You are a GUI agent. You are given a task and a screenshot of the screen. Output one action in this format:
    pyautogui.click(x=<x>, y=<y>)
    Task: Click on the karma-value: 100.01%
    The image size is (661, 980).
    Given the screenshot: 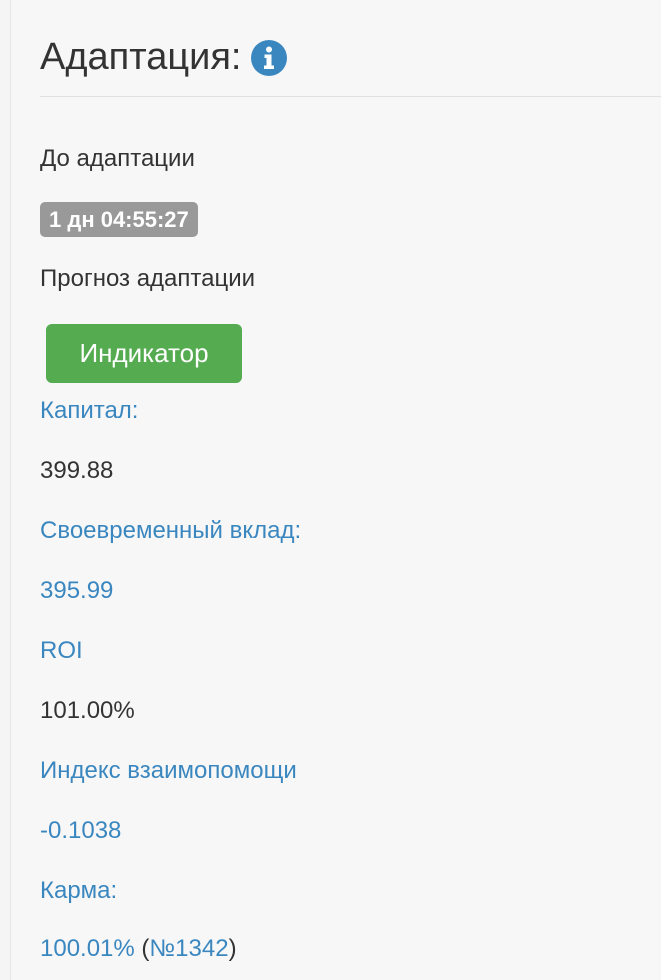 What is the action you would take?
    pyautogui.click(x=87, y=948)
    